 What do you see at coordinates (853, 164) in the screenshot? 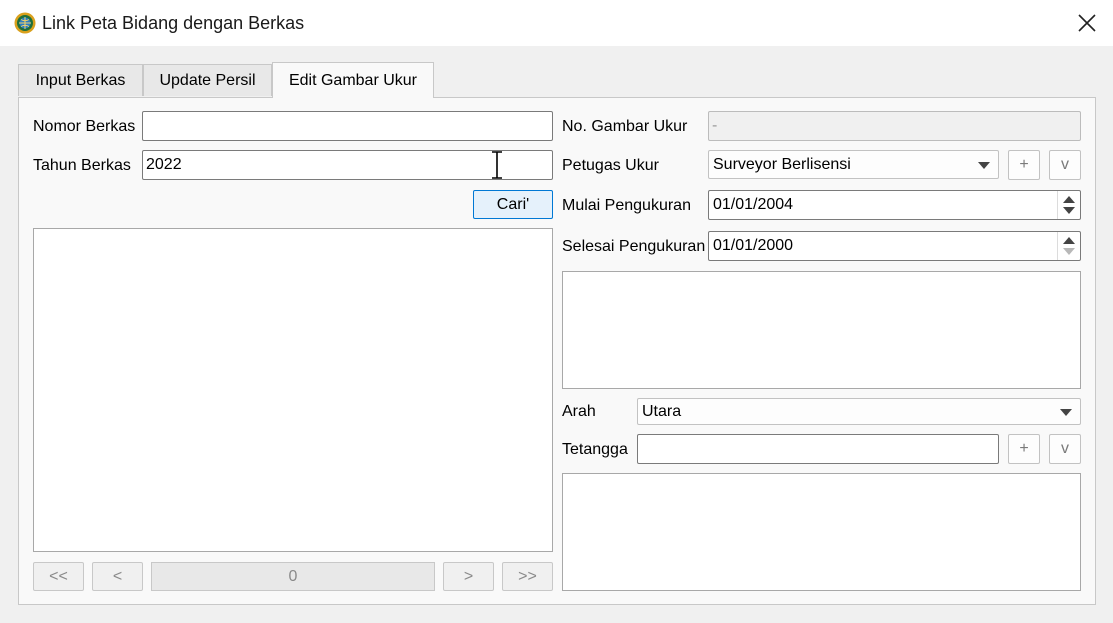
I see `petugas-ukur-select: Surveyor Berlisensi` at bounding box center [853, 164].